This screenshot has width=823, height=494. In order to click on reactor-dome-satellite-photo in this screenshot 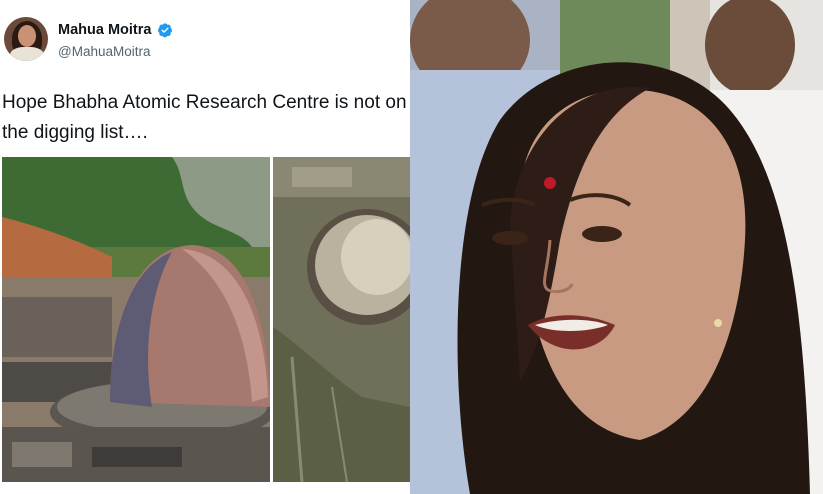, I will do `click(341, 319)`.